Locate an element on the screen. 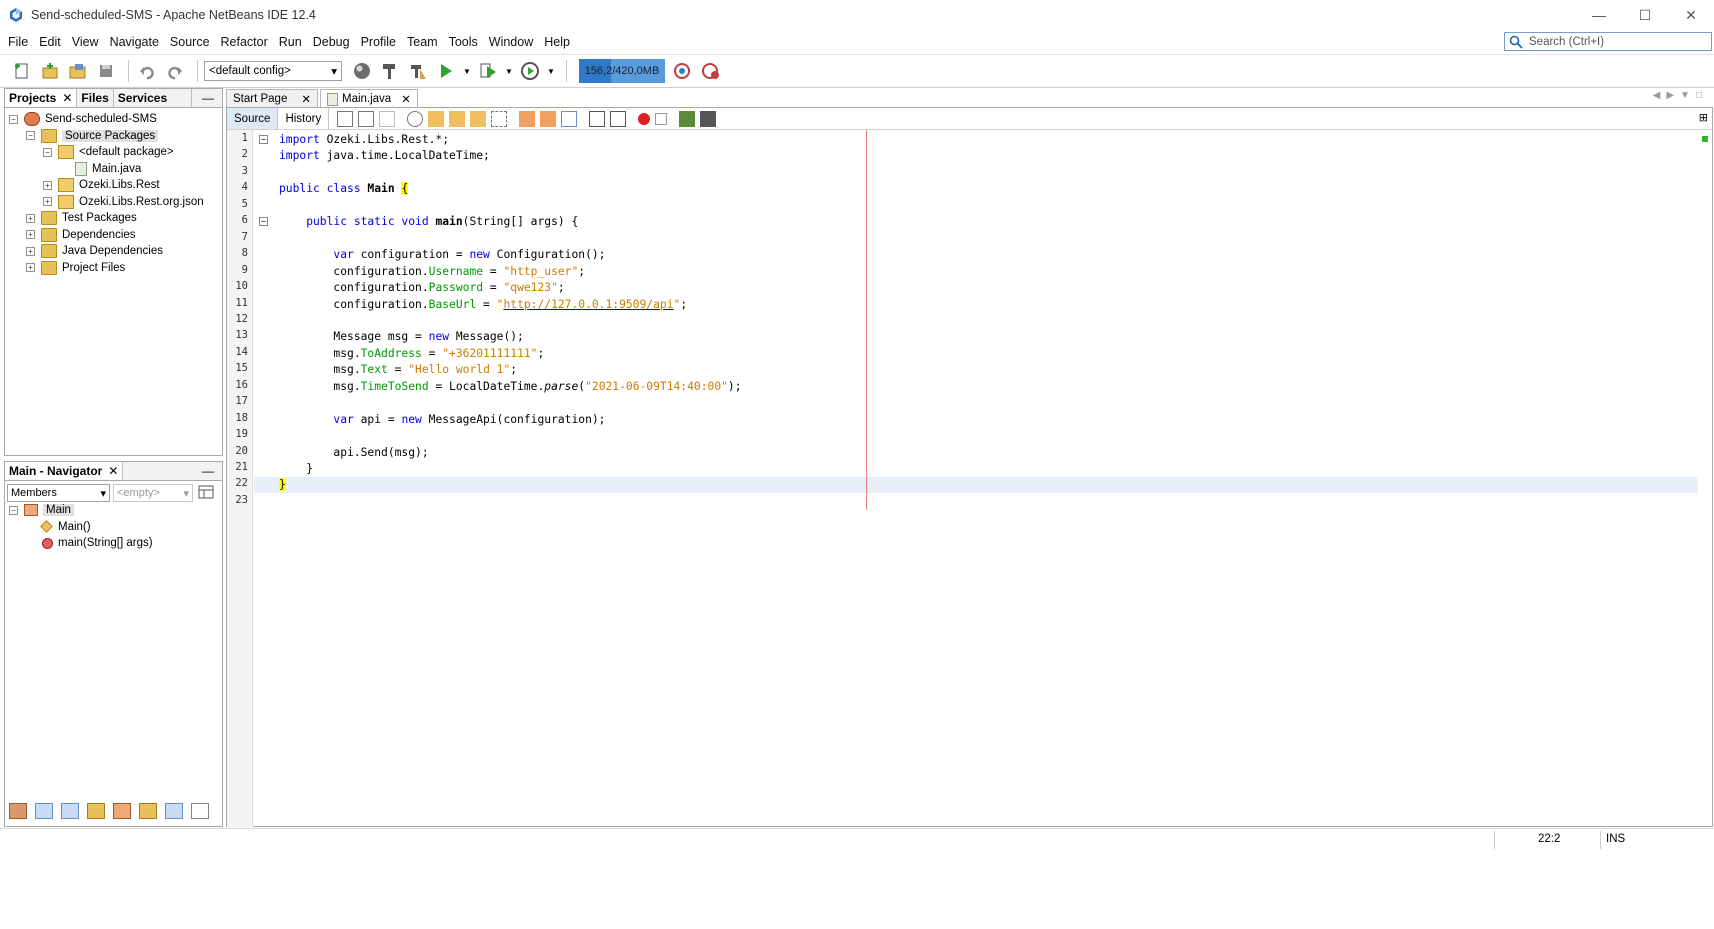 Image resolution: width=1714 pixels, height=929 pixels. menu-profile: Profile is located at coordinates (378, 42).